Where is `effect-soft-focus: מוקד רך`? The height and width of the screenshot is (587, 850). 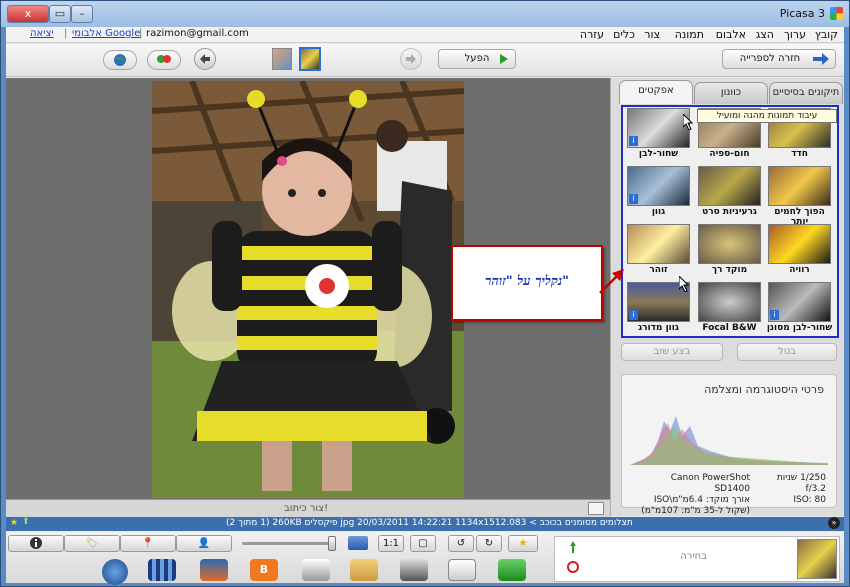 effect-soft-focus: מוקד רך is located at coordinates (729, 251).